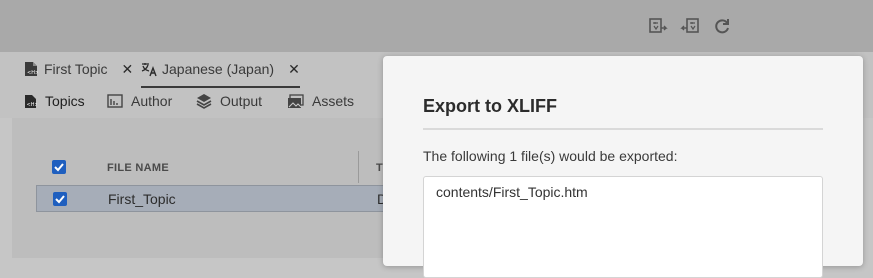 Image resolution: width=873 pixels, height=278 pixels. Describe the element at coordinates (216, 167) in the screenshot. I see `table-header: FILE NAME T` at that location.